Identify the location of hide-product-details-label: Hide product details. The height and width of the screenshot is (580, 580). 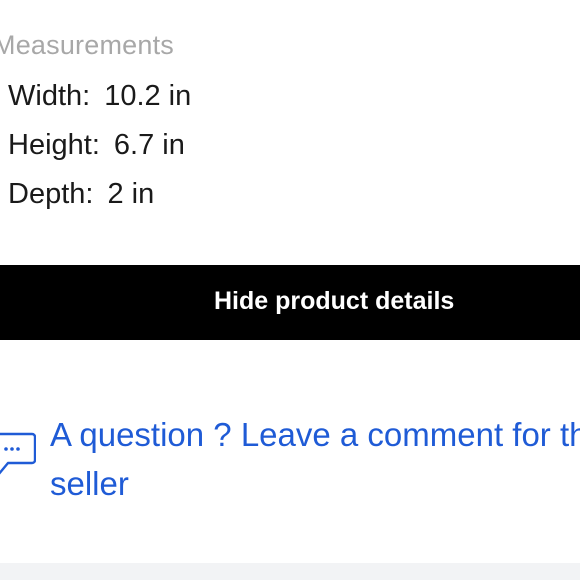
(334, 301).